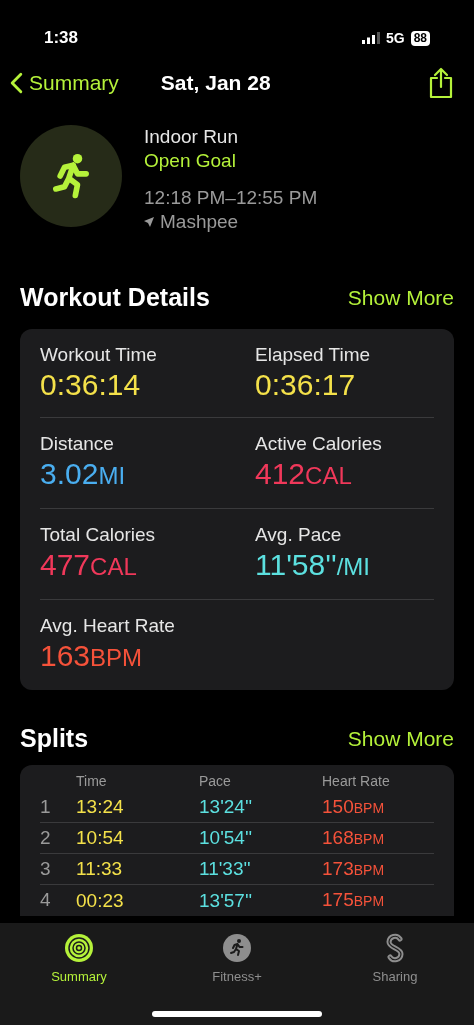 This screenshot has height=1025, width=474. I want to click on tab-button: Fitness+, so click(237, 960).